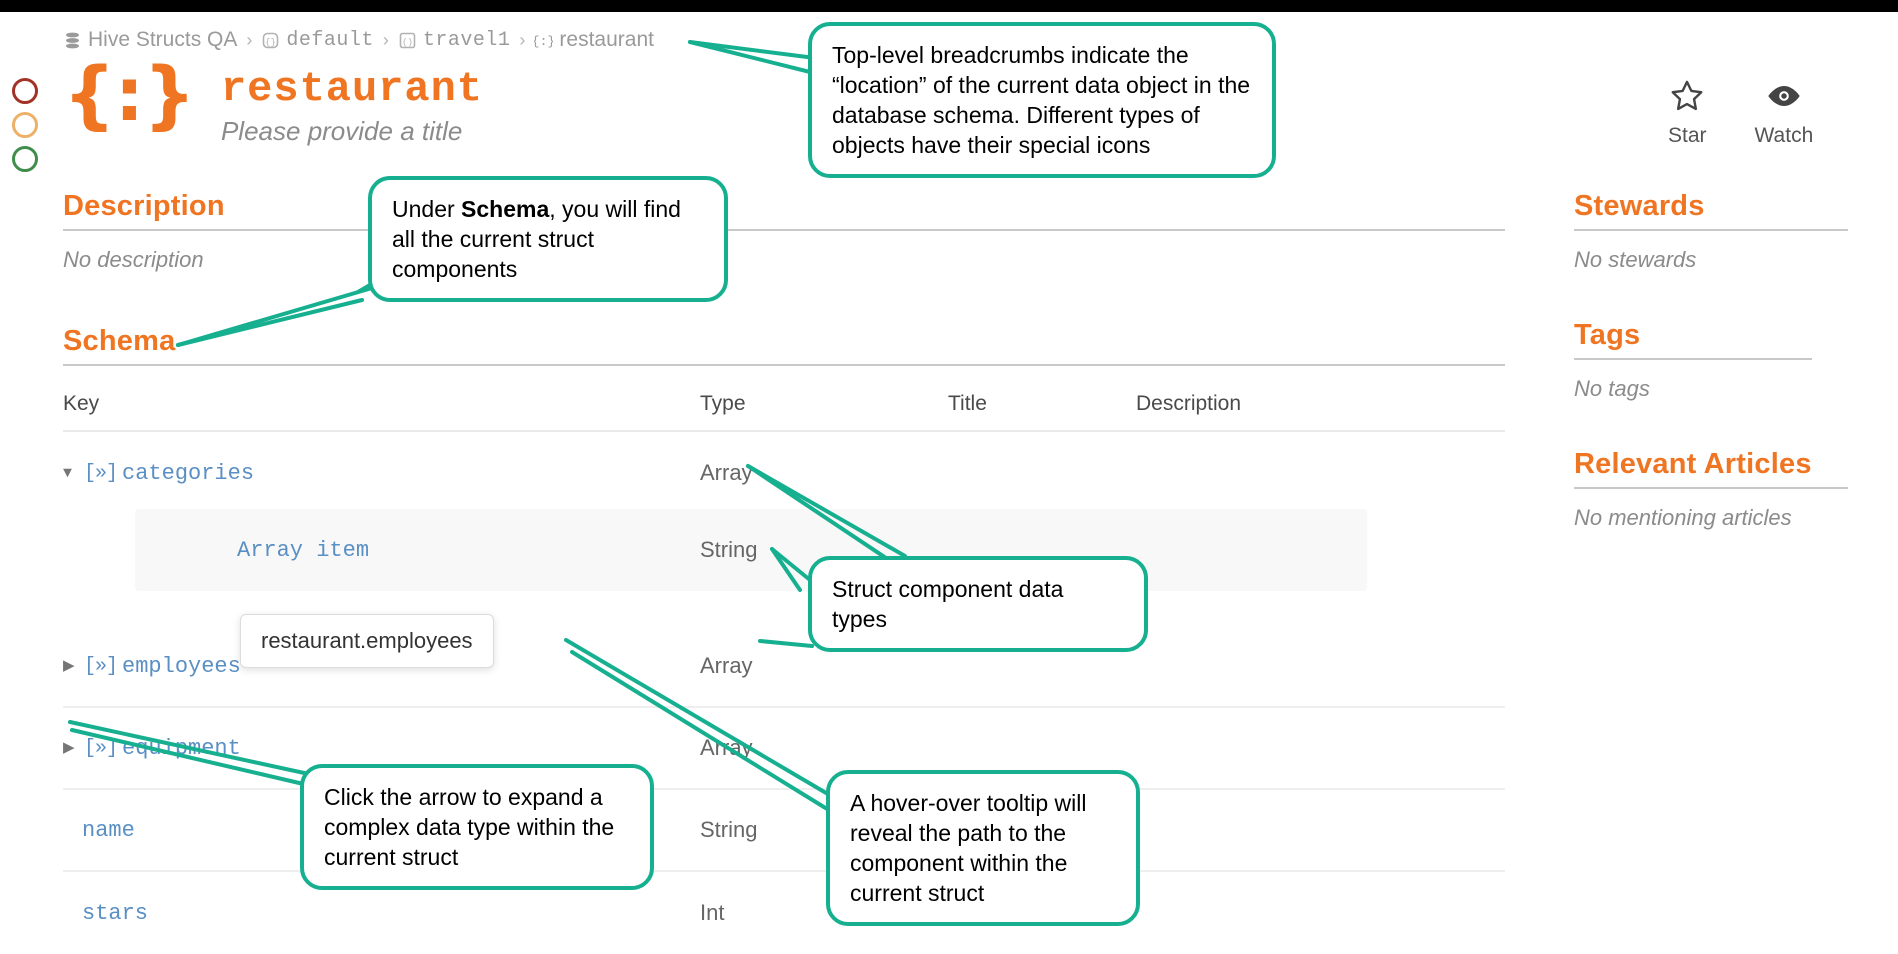  I want to click on breadcrumb-item-hive-structs-qa: Hive Structs QA, so click(150, 40).